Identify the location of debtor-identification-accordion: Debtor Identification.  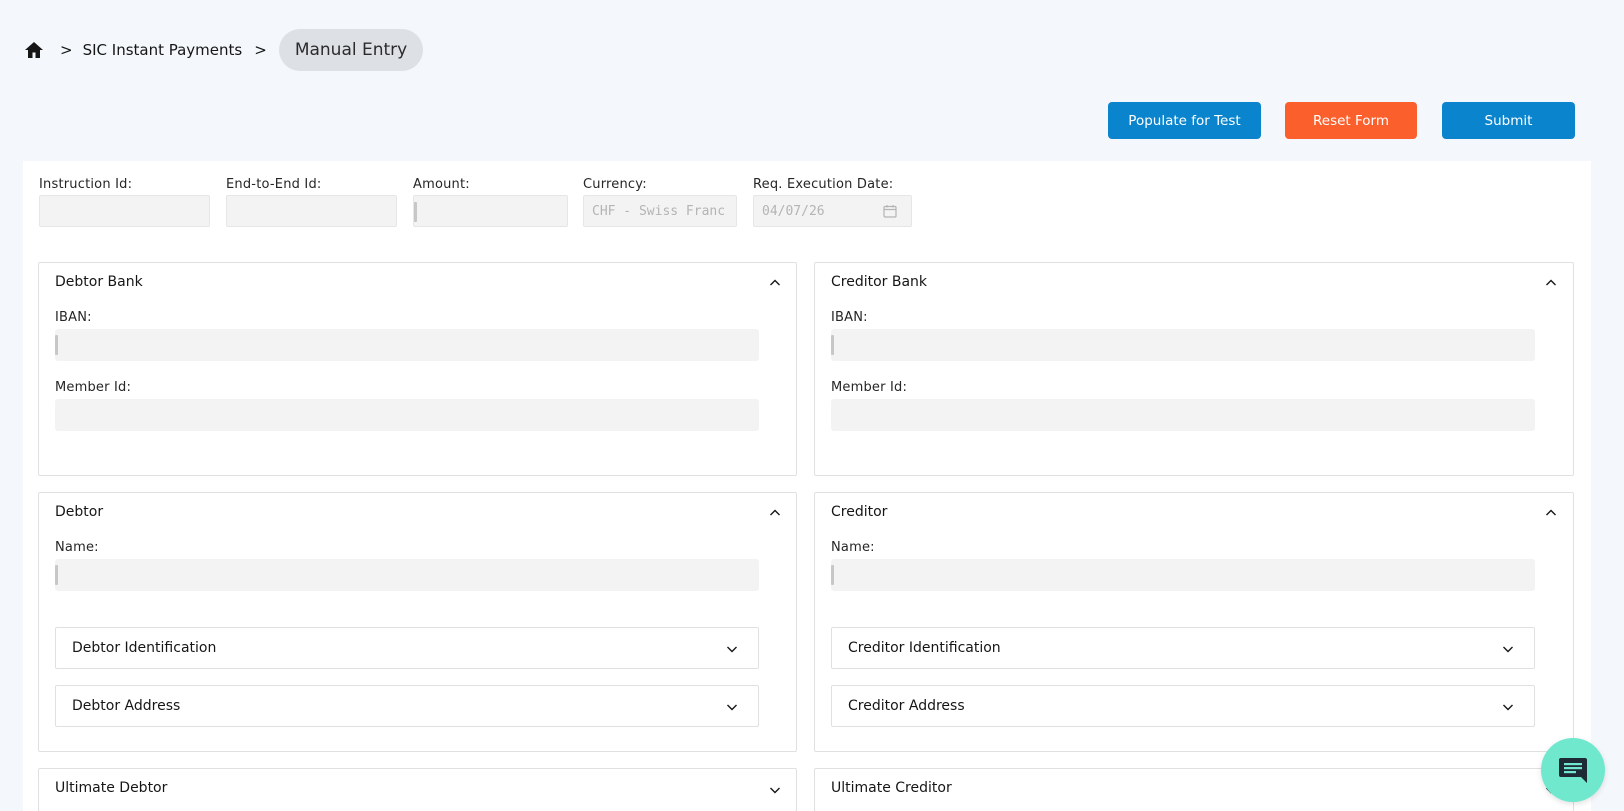
(407, 648).